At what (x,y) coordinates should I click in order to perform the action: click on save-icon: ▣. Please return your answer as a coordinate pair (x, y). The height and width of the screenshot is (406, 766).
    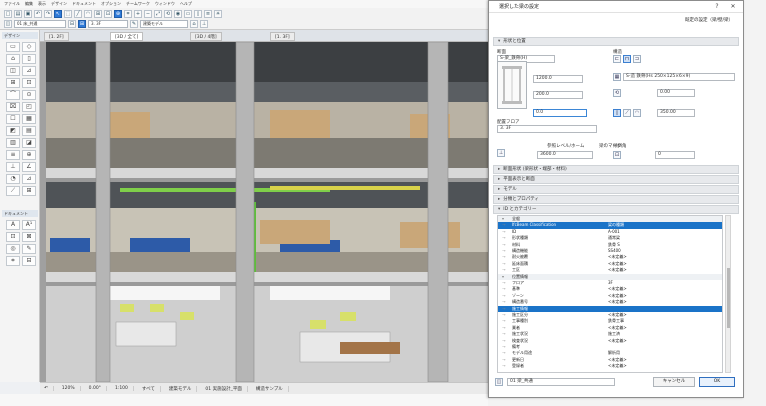
    Looking at the image, I should click on (28, 13).